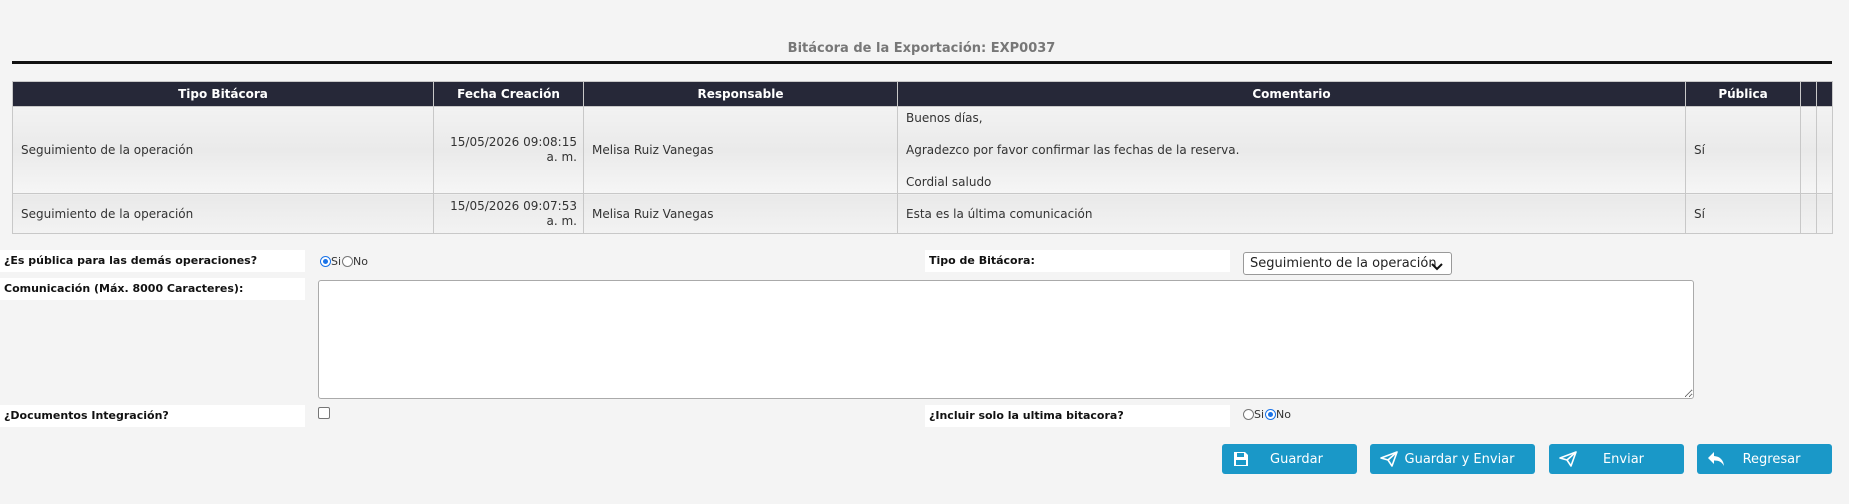  What do you see at coordinates (1771, 459) in the screenshot?
I see `regresar-button-label: Regresar` at bounding box center [1771, 459].